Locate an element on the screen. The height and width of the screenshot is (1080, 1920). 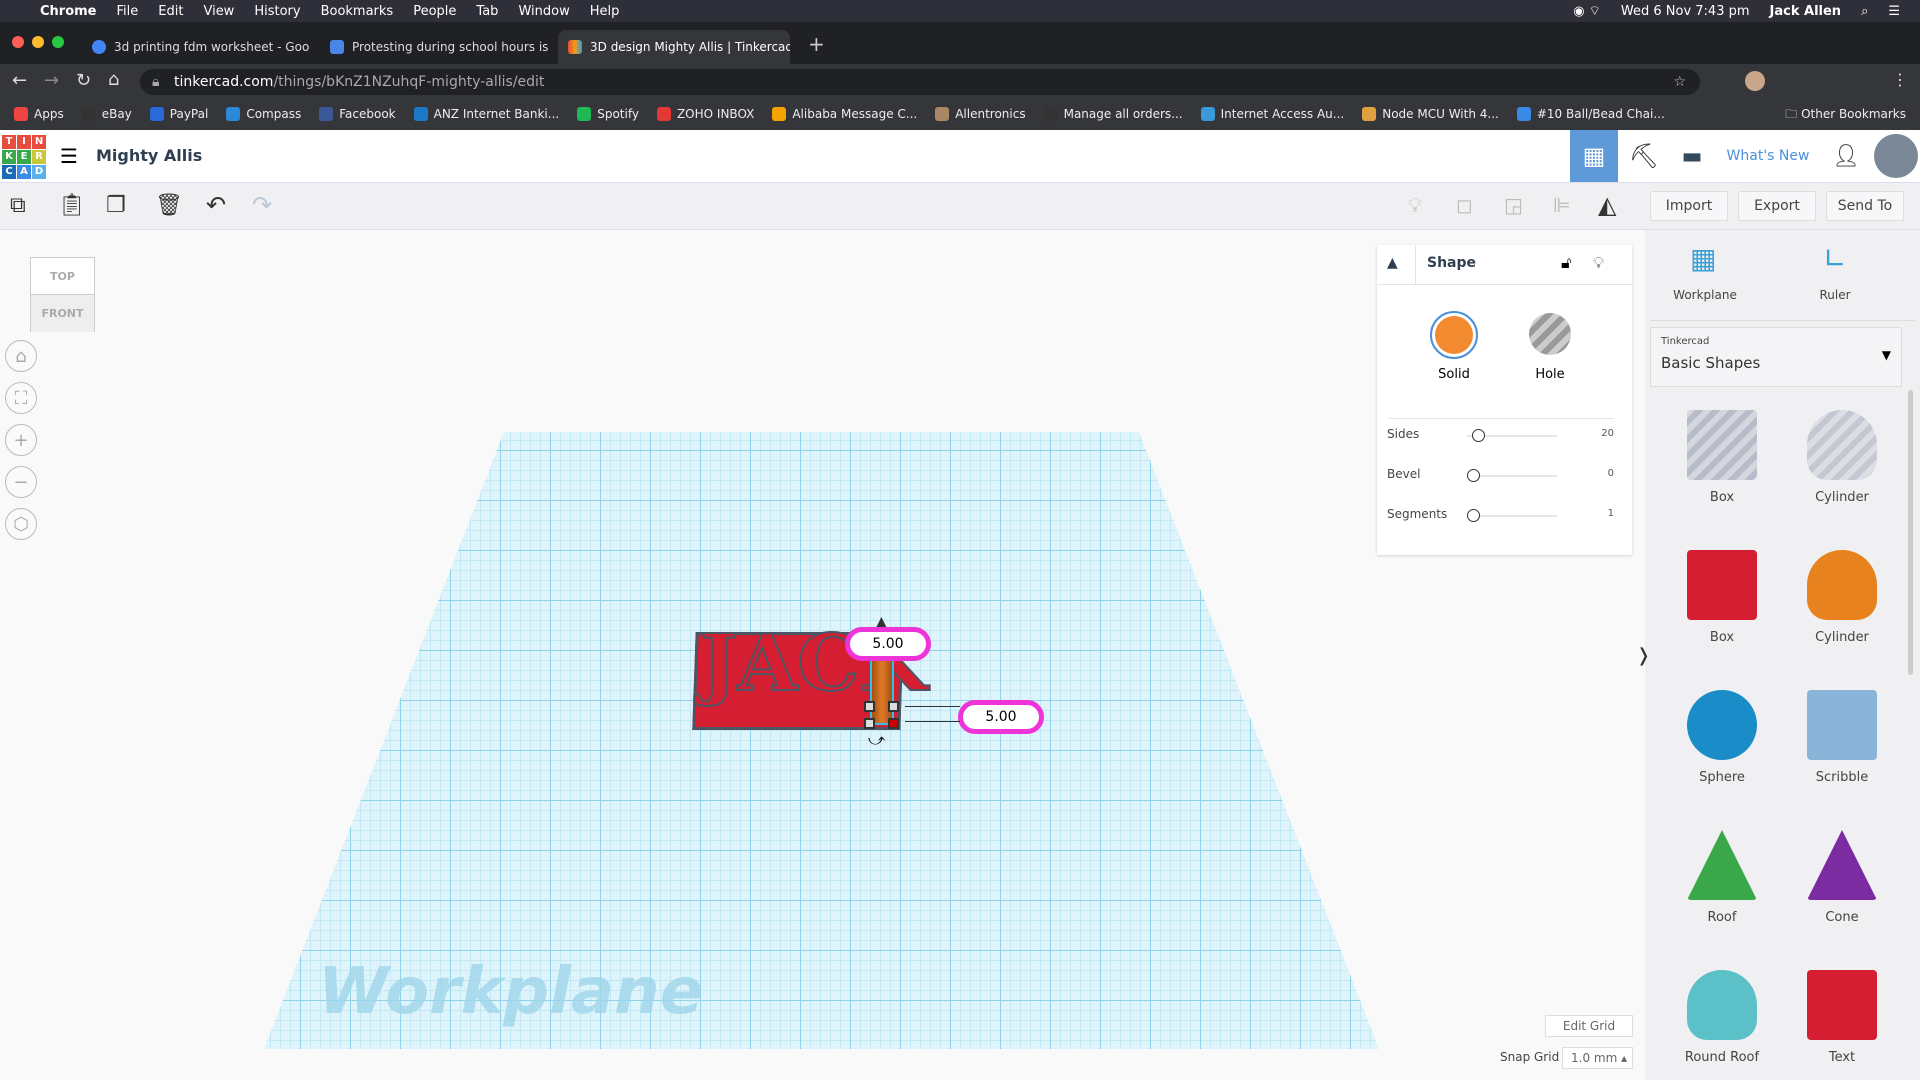
show-hide-lightbulb-icon: 💡︎ is located at coordinates (1415, 205).